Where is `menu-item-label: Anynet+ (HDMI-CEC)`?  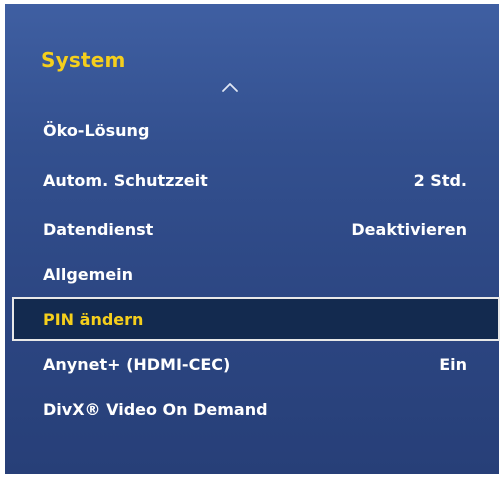 menu-item-label: Anynet+ (HDMI-CEC) is located at coordinates (137, 364).